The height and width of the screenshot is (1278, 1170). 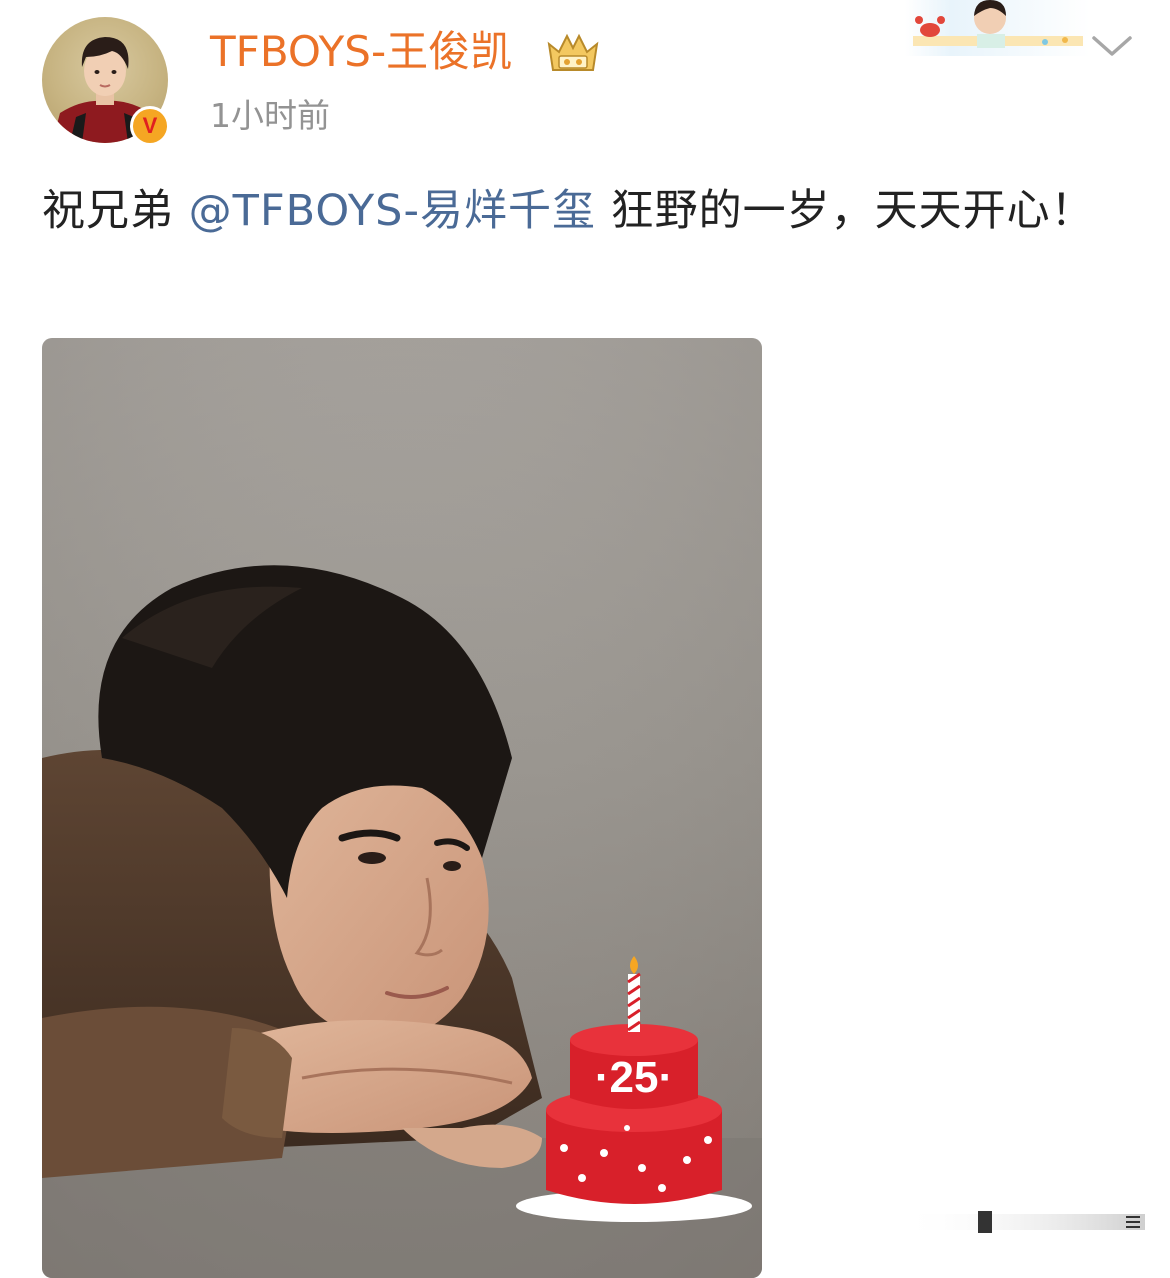 I want to click on verified-badge-icon: V, so click(x=150, y=126).